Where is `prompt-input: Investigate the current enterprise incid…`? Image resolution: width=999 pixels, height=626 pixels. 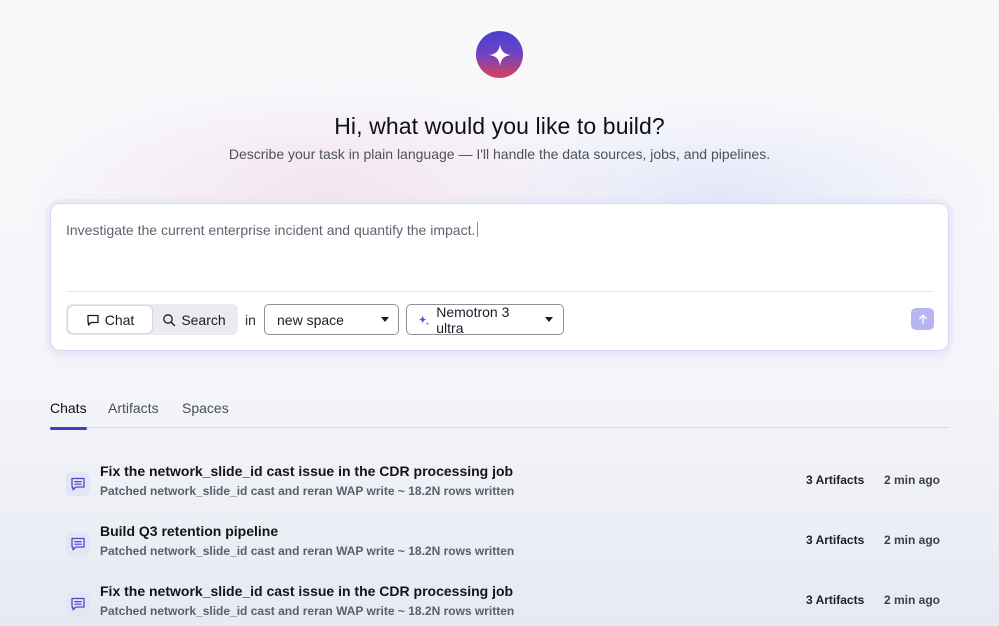
prompt-input: Investigate the current enterprise incid… is located at coordinates (272, 230).